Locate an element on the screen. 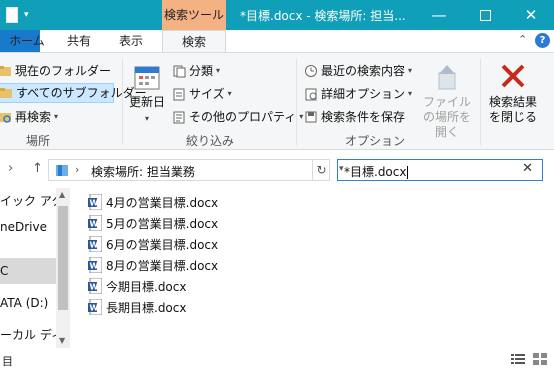 The image size is (554, 373). maximize-button is located at coordinates (485, 15).